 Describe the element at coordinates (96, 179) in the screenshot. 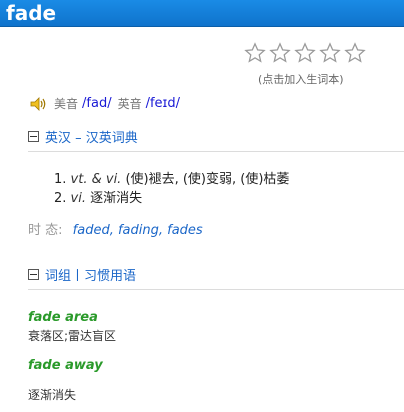

I see `part-of-speech: vt. & vi.` at that location.